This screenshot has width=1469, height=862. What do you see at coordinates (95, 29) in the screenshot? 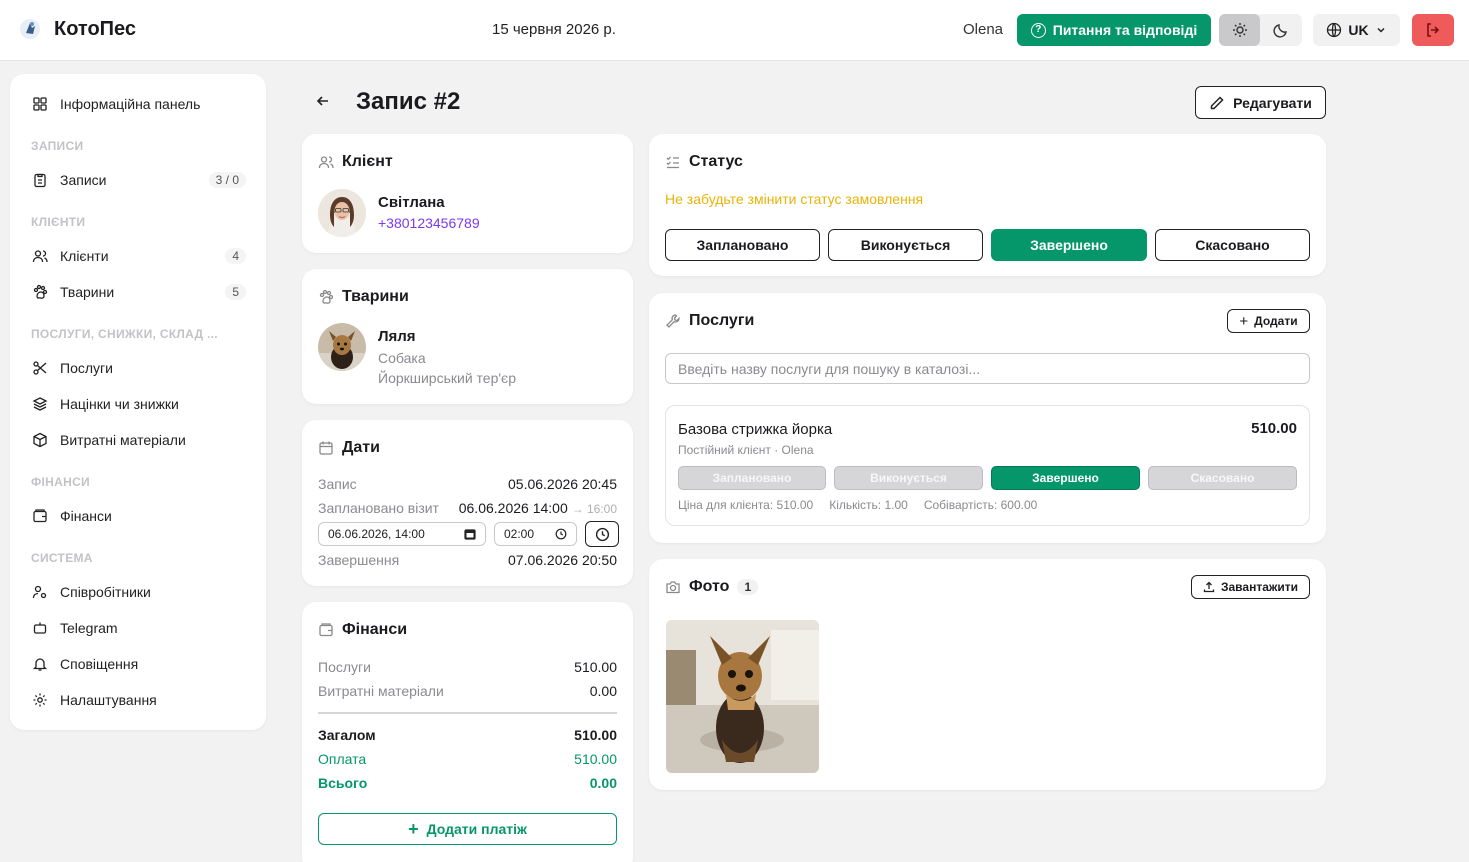
I see `brand-name: КотоПес` at bounding box center [95, 29].